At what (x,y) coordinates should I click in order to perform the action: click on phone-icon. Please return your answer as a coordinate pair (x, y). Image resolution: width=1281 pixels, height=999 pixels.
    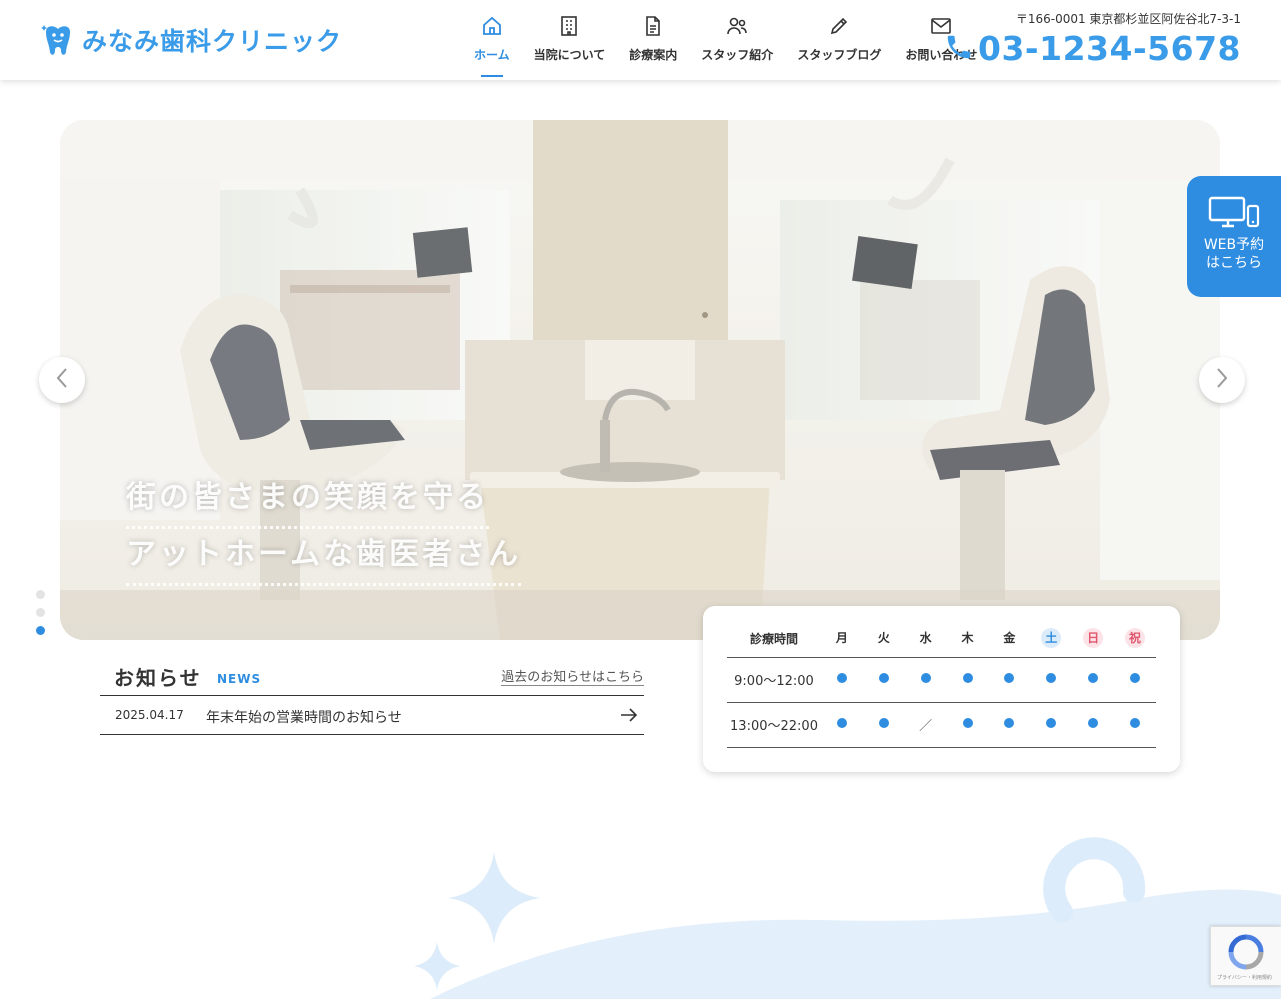
    Looking at the image, I should click on (959, 49).